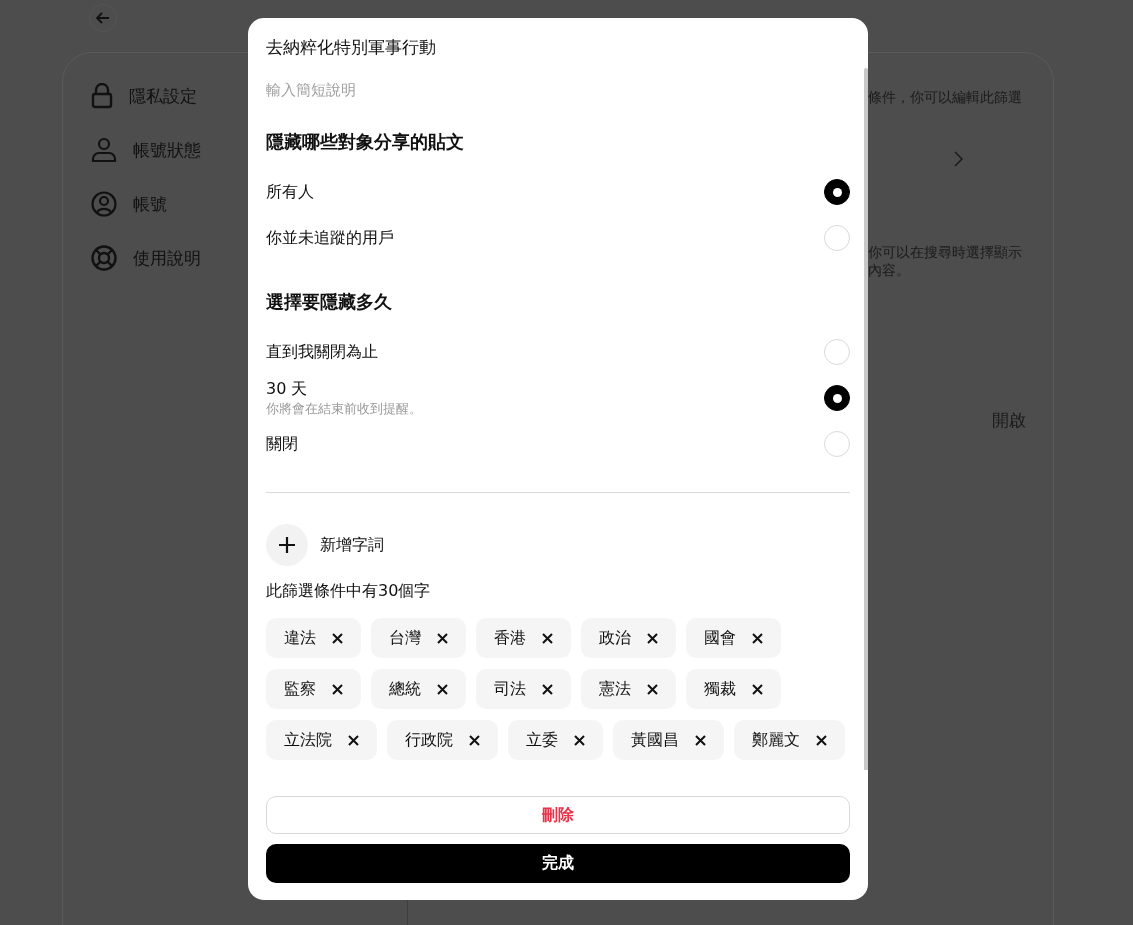 This screenshot has width=1133, height=925. I want to click on word-chip: 行政院, so click(442, 740).